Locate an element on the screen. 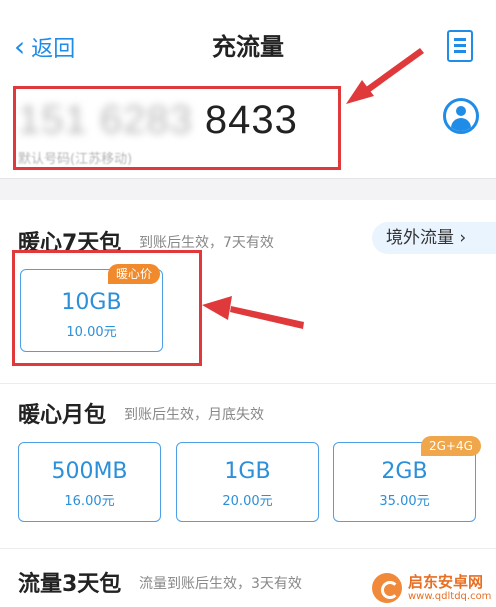 This screenshot has height=607, width=496. order-list-icon is located at coordinates (460, 46).